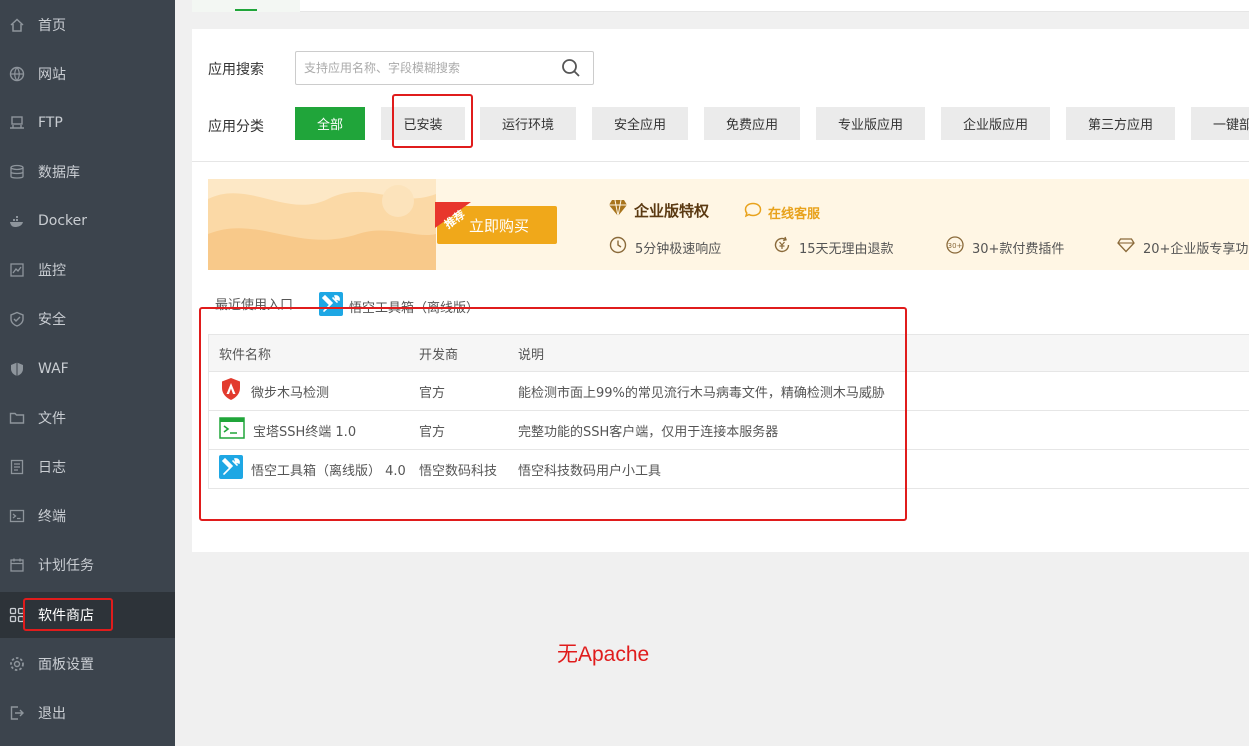  What do you see at coordinates (87, 74) in the screenshot?
I see `sidebar-item-website: 网站` at bounding box center [87, 74].